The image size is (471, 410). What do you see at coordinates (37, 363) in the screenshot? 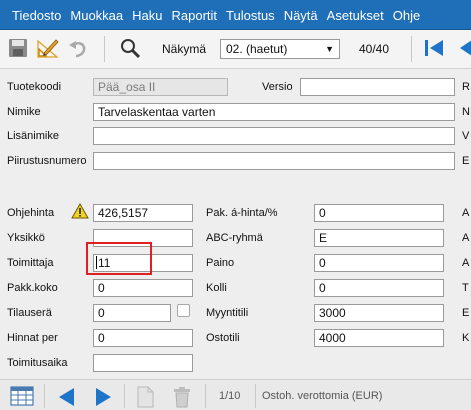
I see `toimitusaika-label: Toimitusaika` at bounding box center [37, 363].